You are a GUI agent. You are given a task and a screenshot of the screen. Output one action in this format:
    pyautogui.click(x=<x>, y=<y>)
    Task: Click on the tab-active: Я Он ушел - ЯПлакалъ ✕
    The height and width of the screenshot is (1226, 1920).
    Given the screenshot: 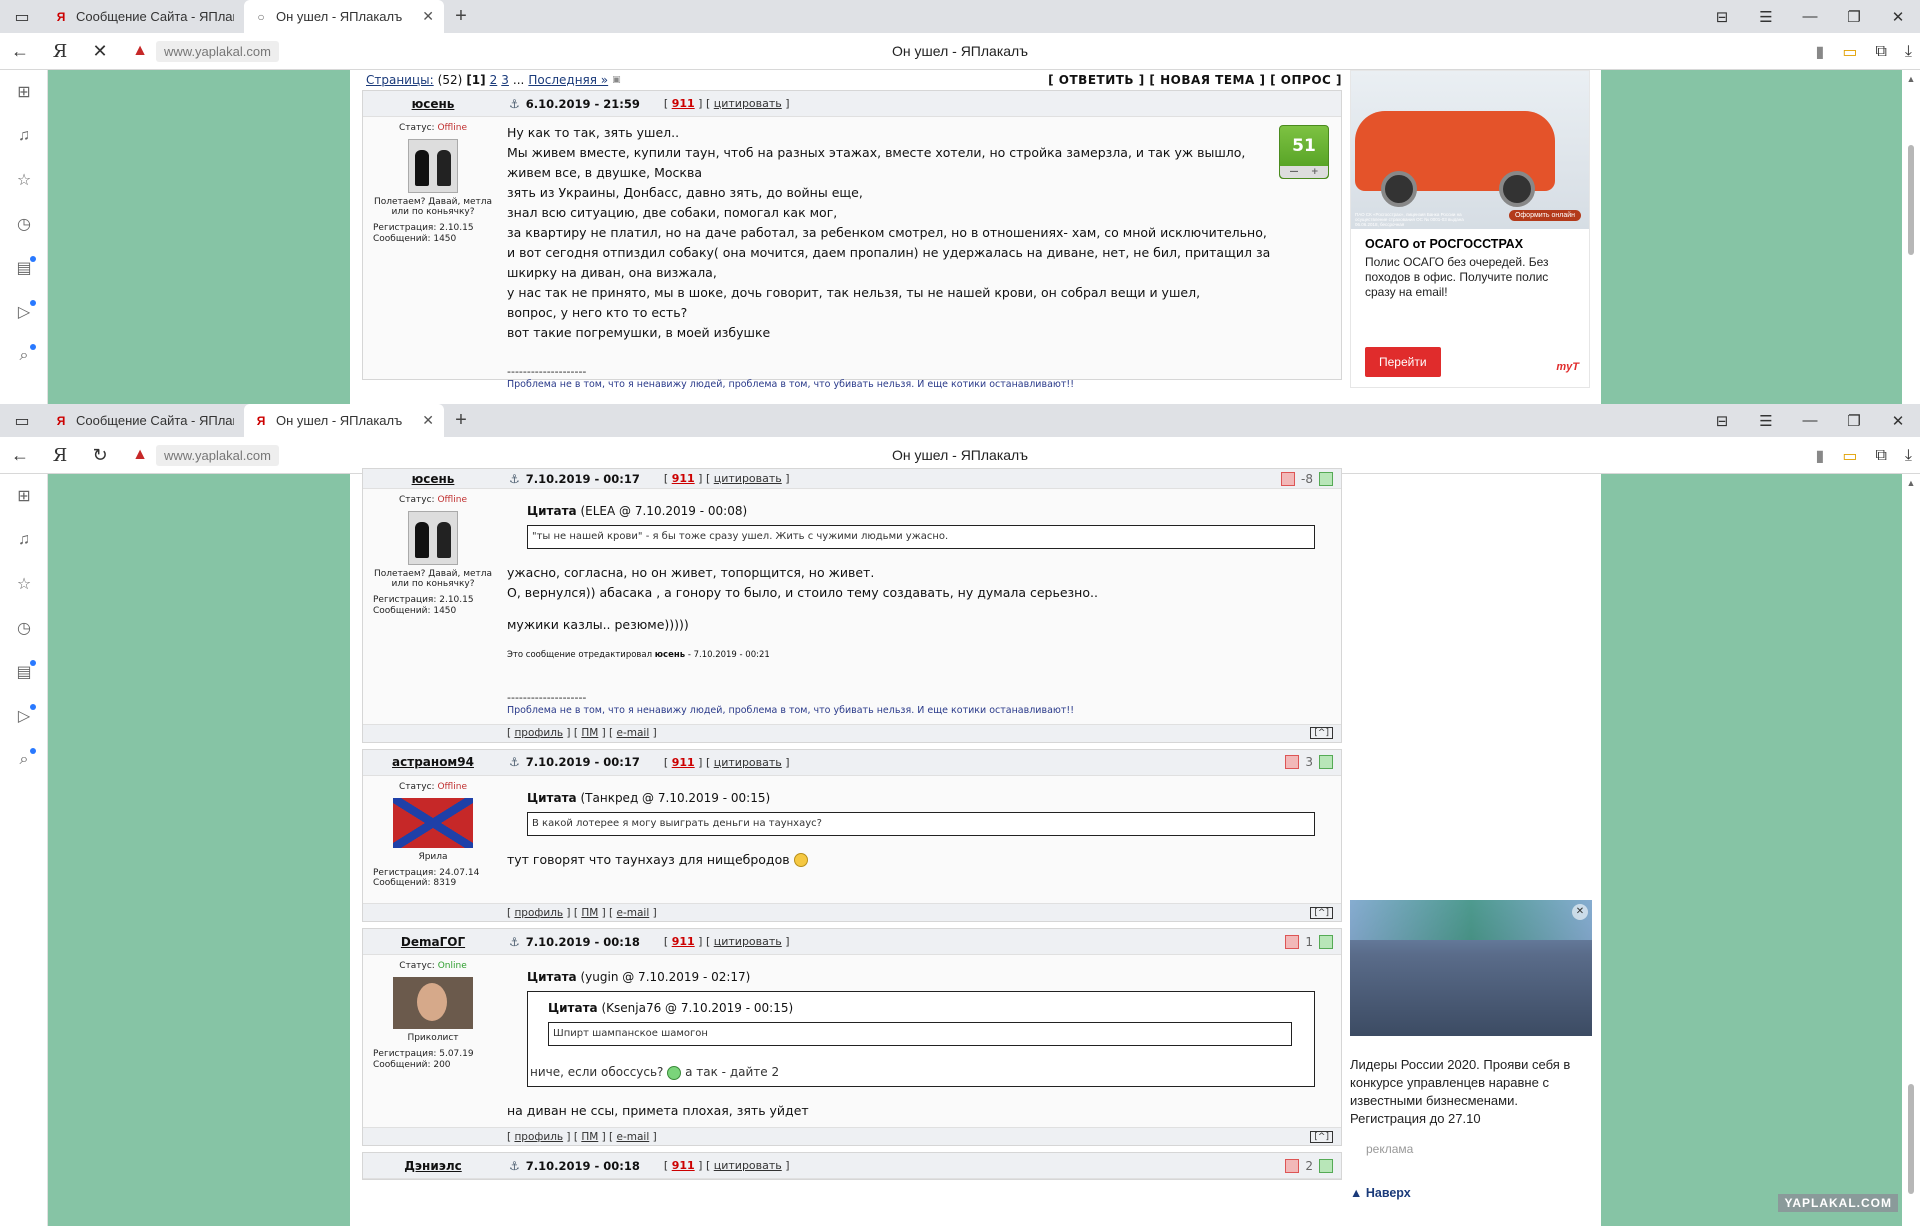 What is the action you would take?
    pyautogui.click(x=344, y=420)
    